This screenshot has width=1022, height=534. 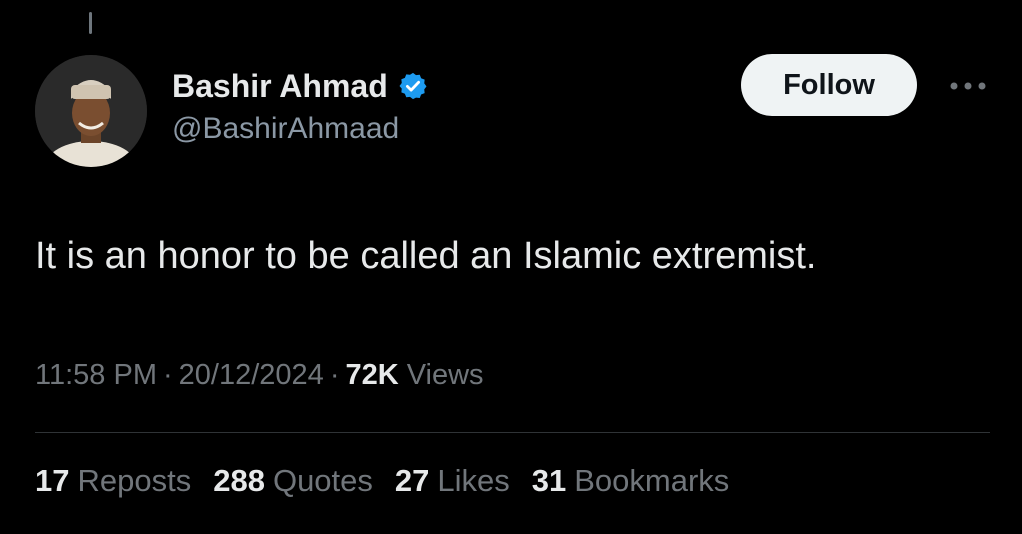 I want to click on more-options-button, so click(x=968, y=86).